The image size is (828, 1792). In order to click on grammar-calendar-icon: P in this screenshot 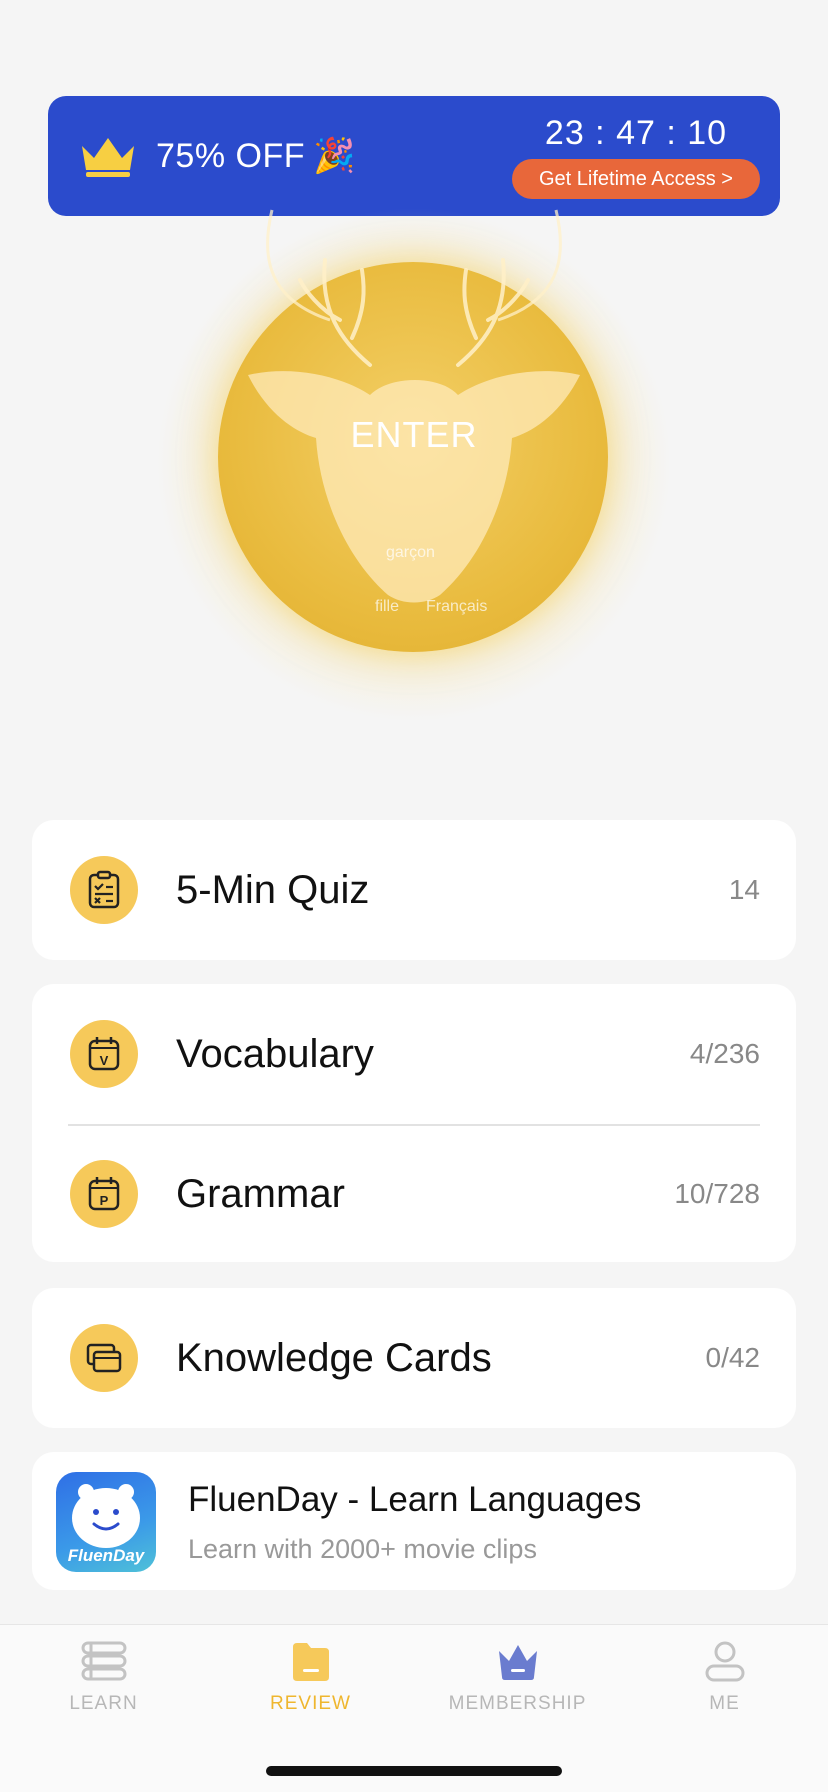, I will do `click(104, 1194)`.